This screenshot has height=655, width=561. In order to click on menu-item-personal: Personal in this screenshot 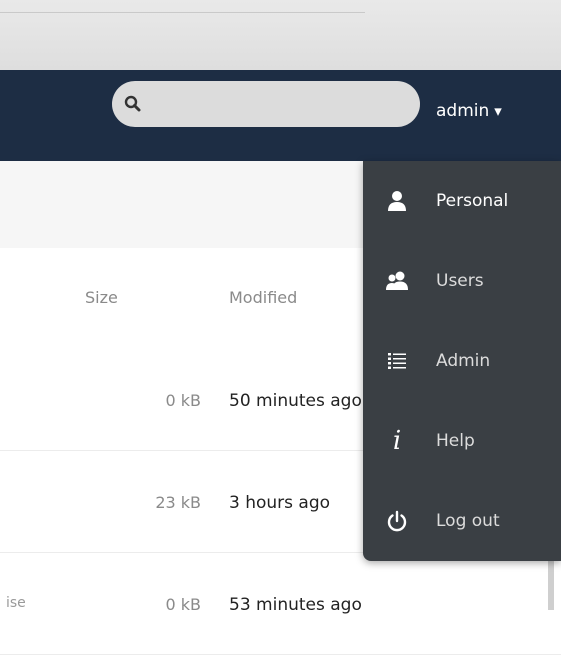, I will do `click(462, 201)`.